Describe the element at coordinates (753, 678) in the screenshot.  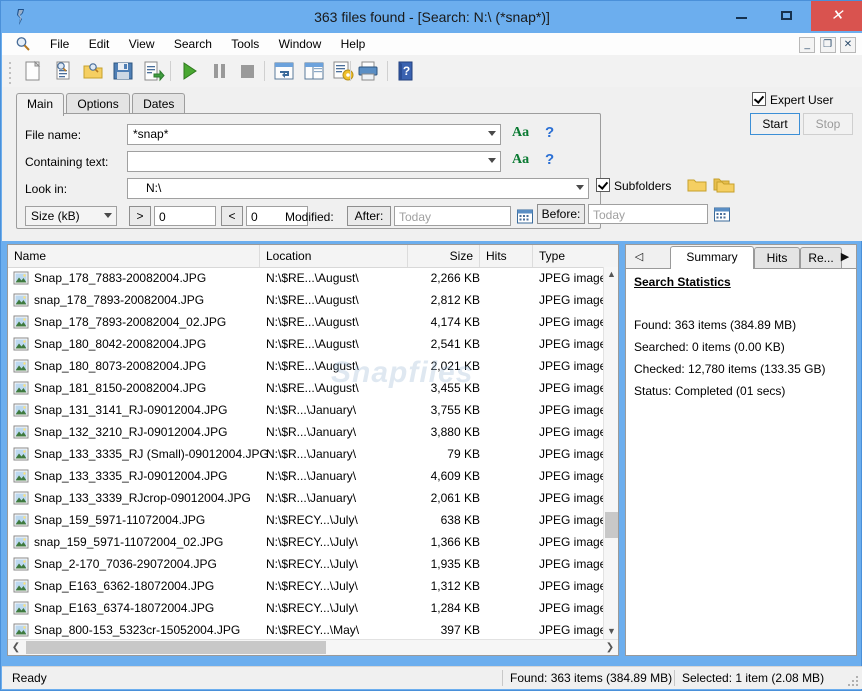
I see `status-selected: Selected: 1 item (2.08 MB)` at that location.